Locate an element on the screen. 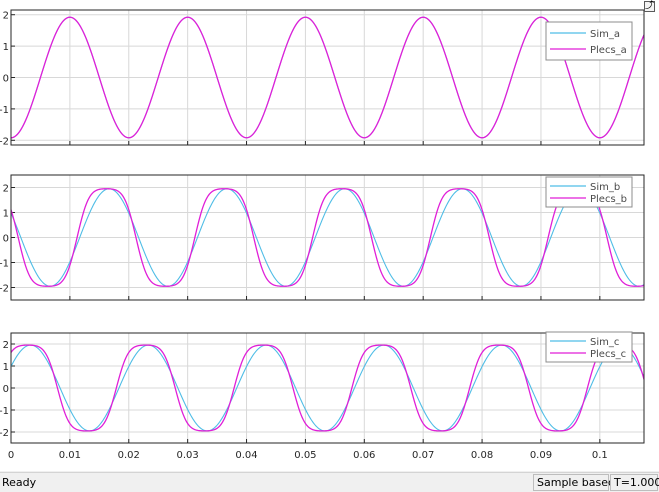 This screenshot has height=492, width=659. x-tick-label: 0.08 is located at coordinates (482, 455).